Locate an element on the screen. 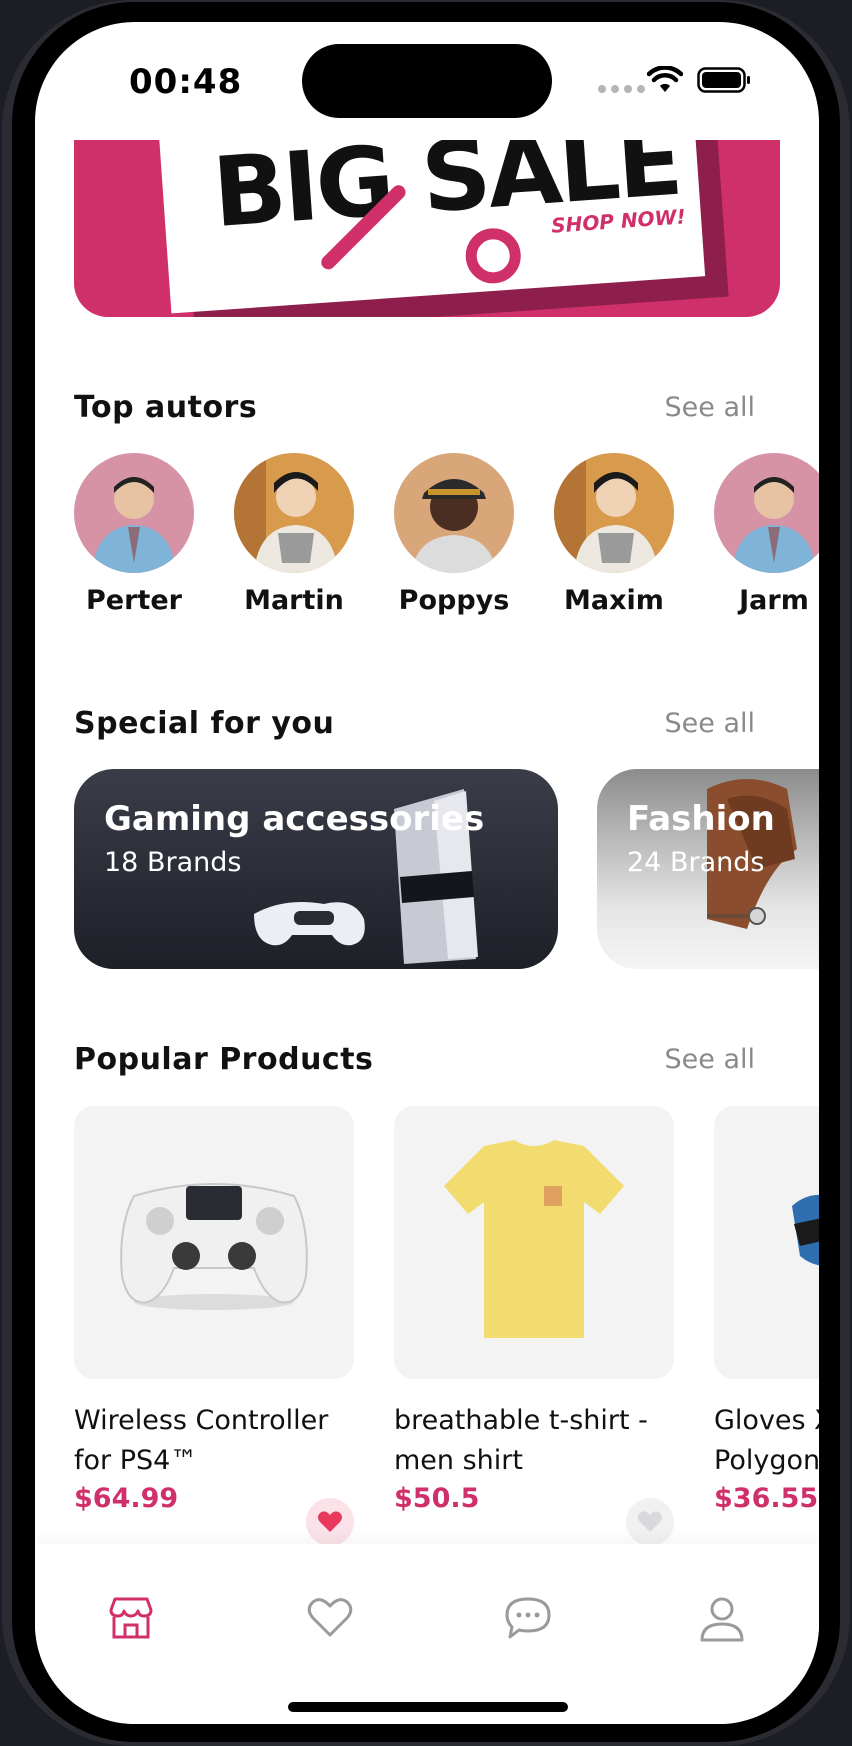 This screenshot has width=852, height=1746. status-time: 00:48 is located at coordinates (186, 82).